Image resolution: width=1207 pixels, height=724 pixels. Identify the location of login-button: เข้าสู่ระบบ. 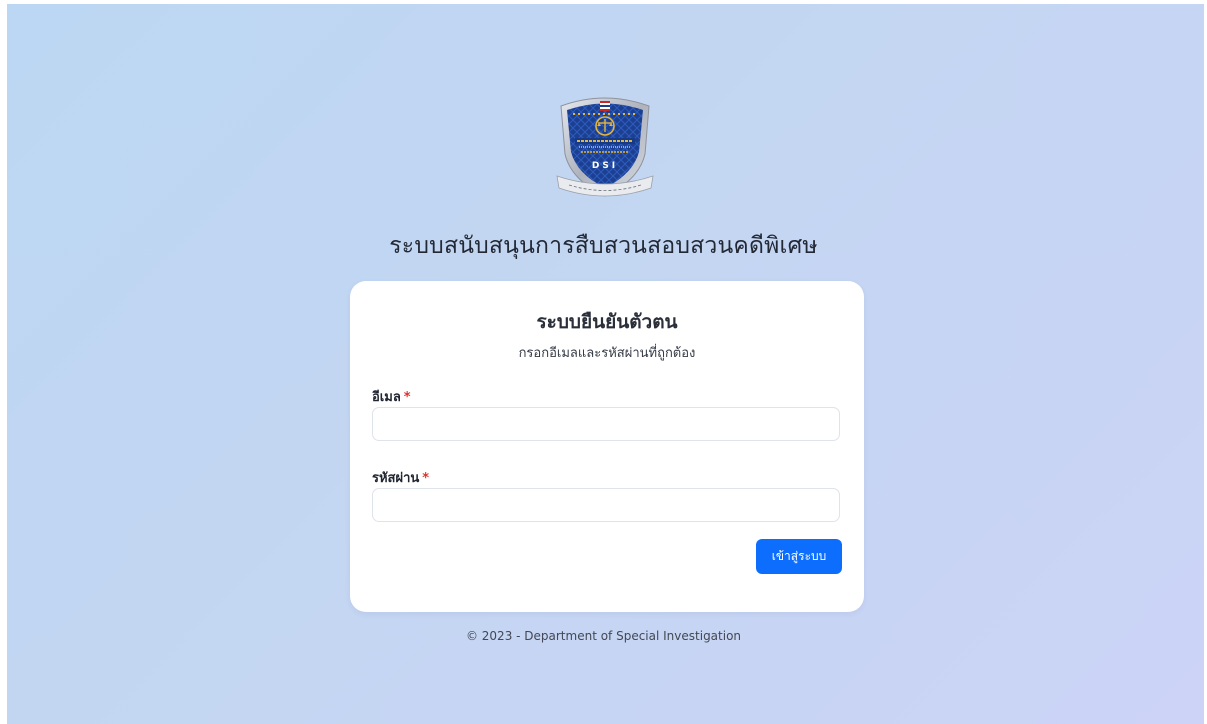
(799, 556).